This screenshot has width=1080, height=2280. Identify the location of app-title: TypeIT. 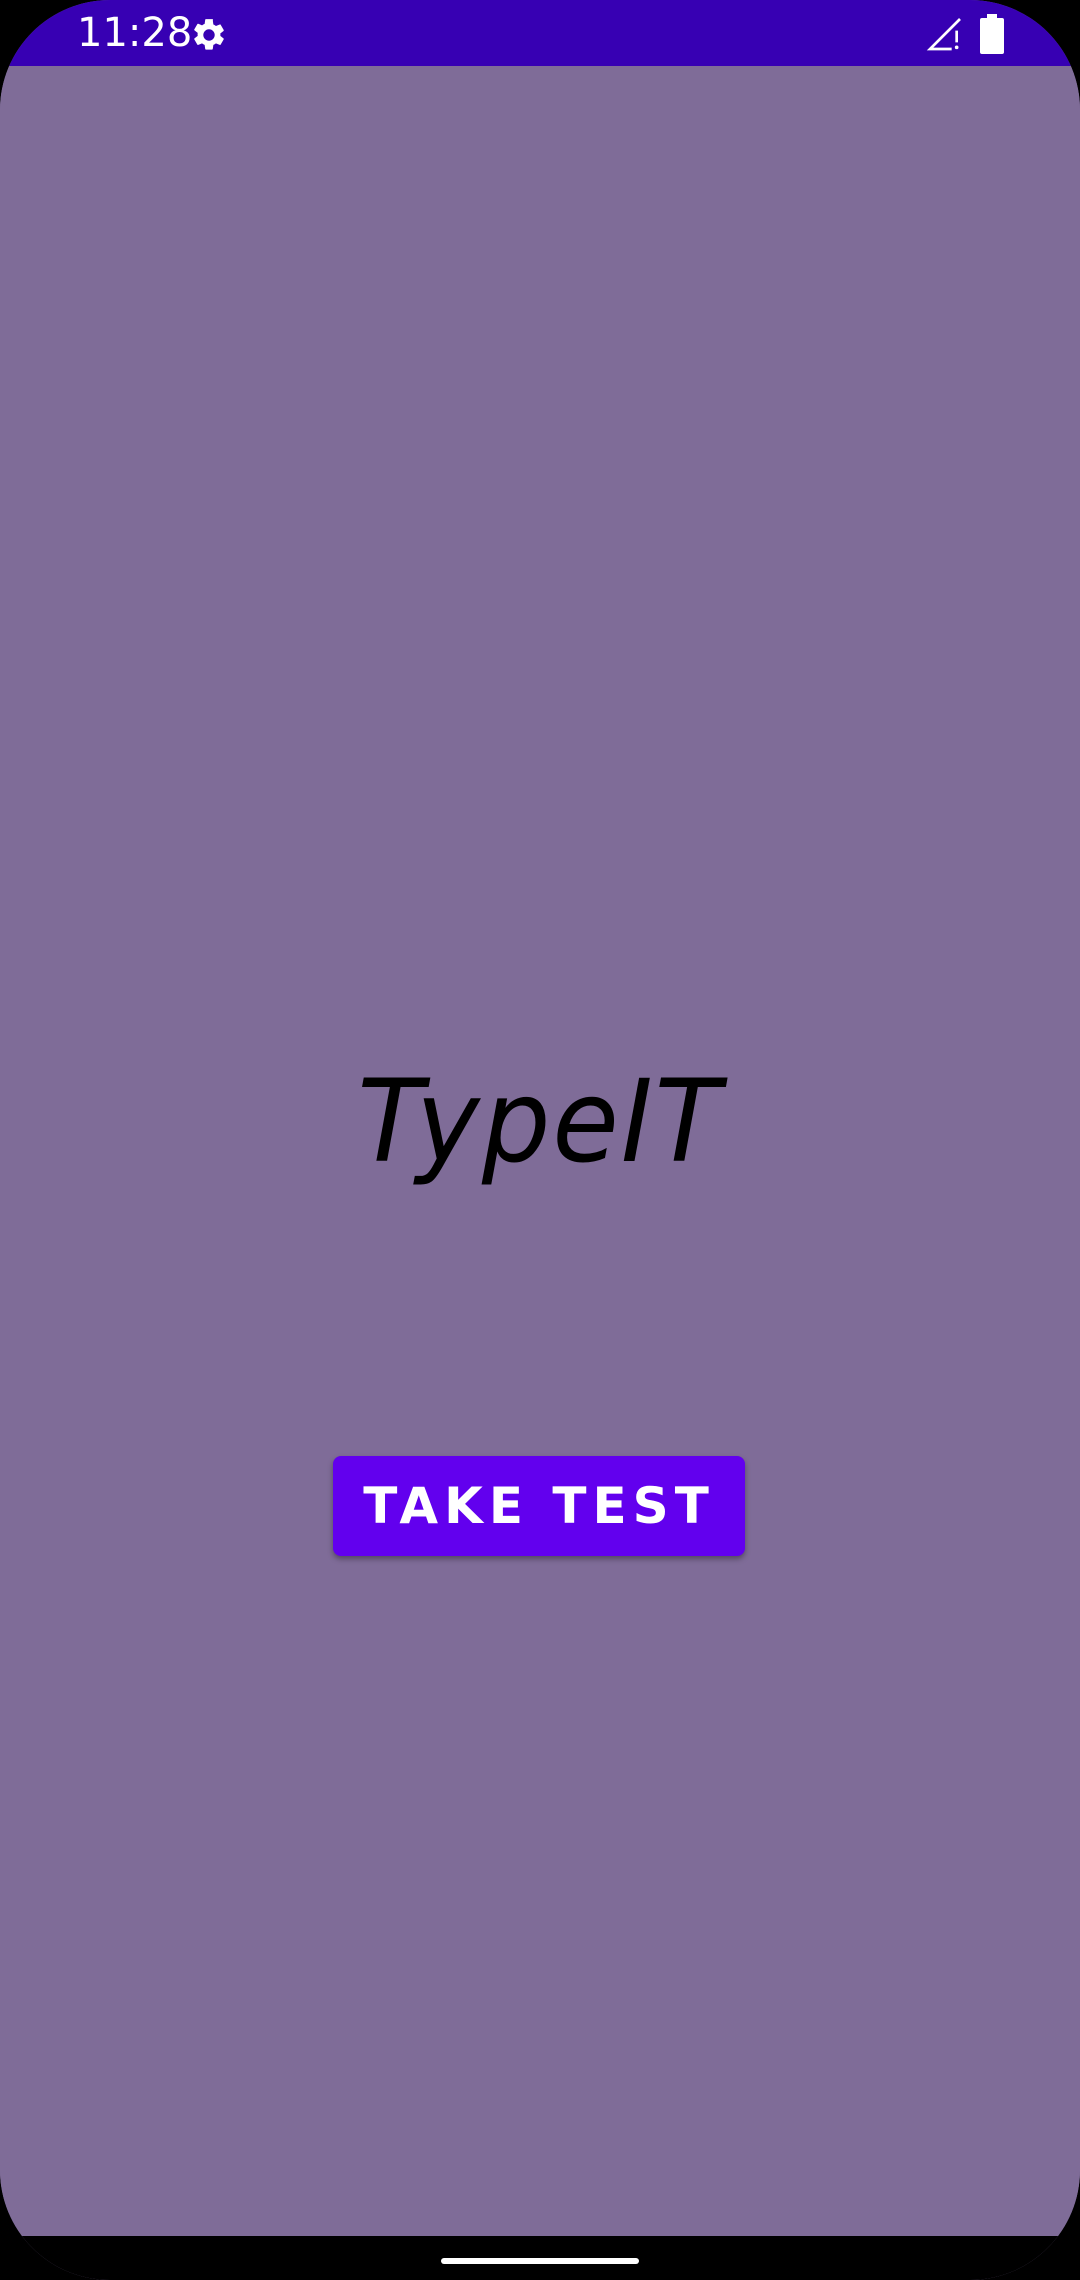
(540, 1122).